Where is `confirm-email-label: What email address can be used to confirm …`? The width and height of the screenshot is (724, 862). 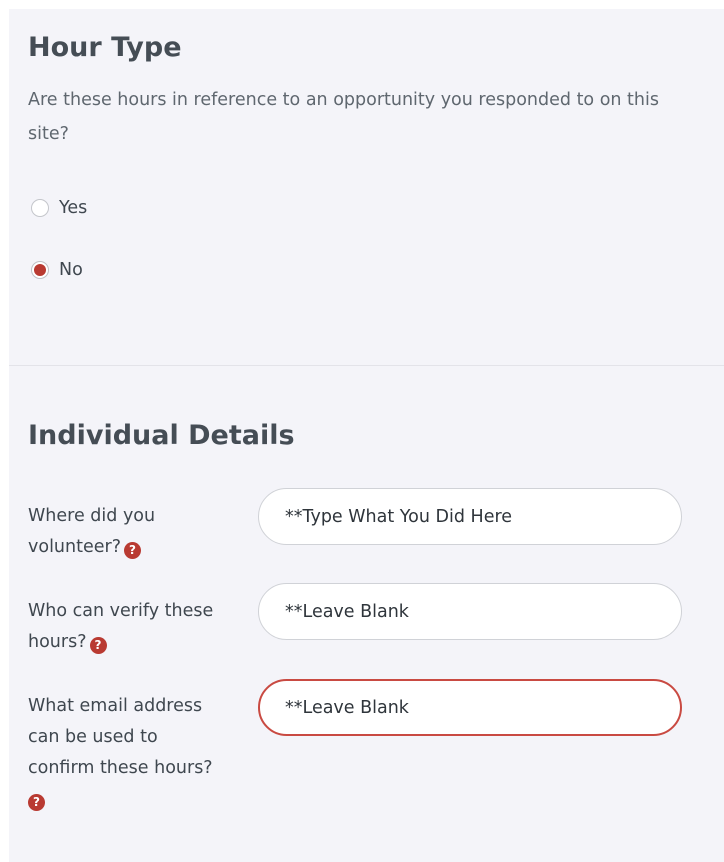
confirm-email-label: What email address can be used to confirm … is located at coordinates (120, 753).